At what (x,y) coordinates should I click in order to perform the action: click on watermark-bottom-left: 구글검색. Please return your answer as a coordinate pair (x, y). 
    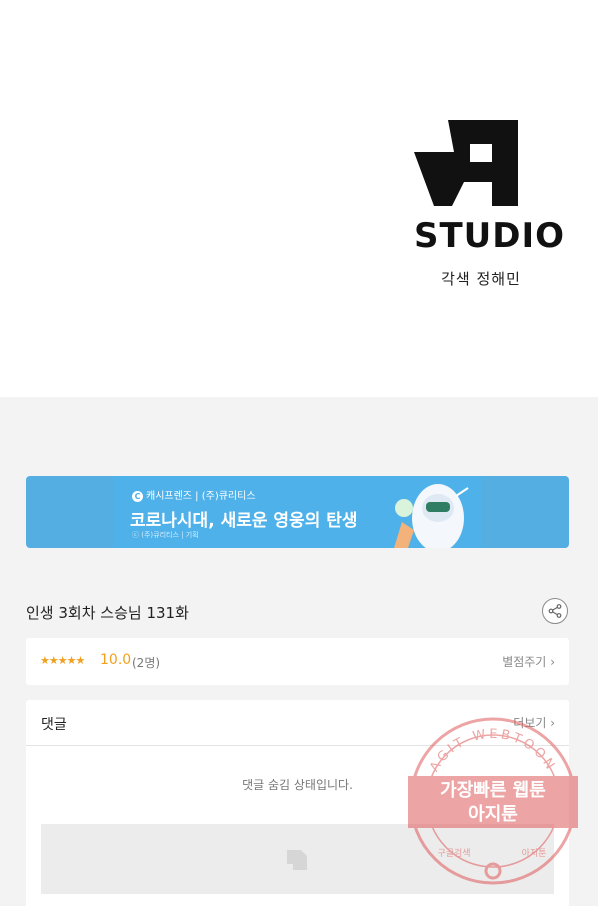
    Looking at the image, I should click on (453, 853).